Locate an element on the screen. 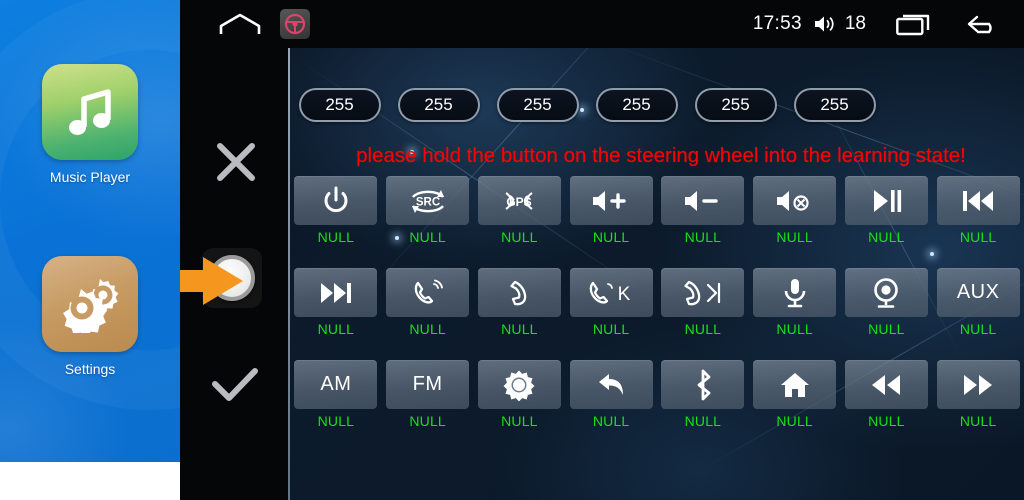 This screenshot has width=1024, height=500. microphone-icon is located at coordinates (794, 292).